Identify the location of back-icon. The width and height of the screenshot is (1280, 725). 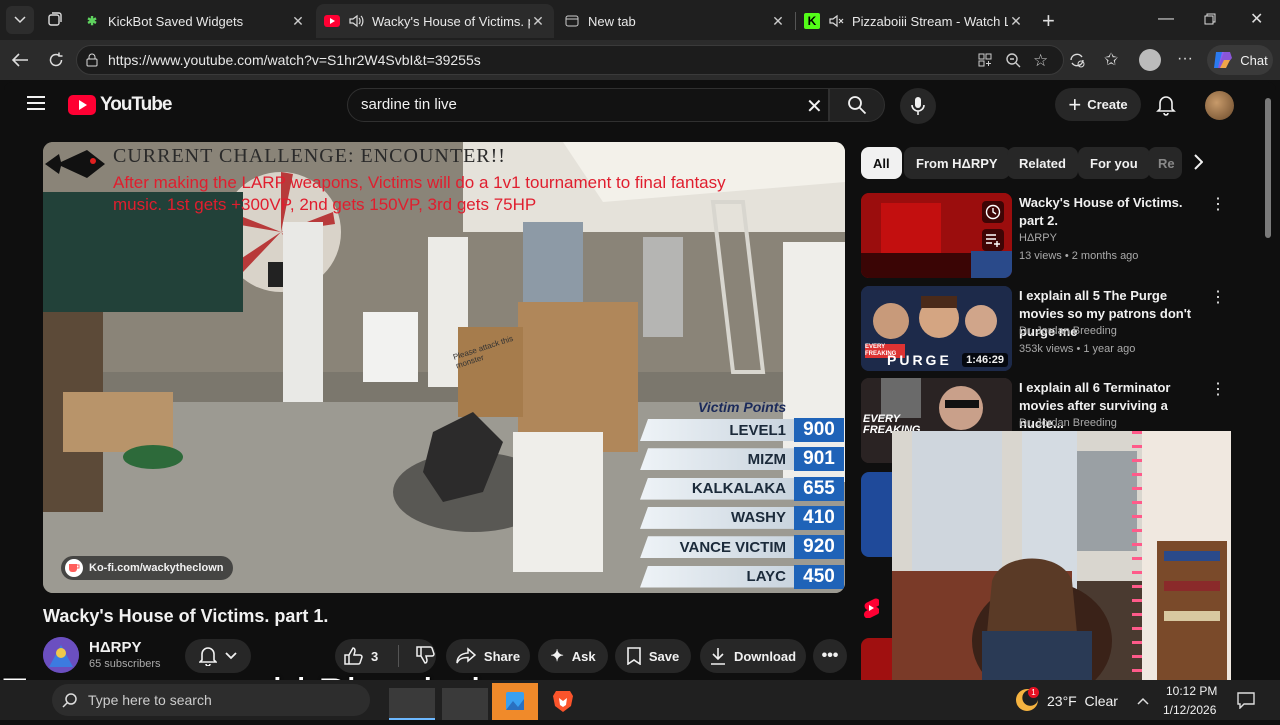
(20, 60).